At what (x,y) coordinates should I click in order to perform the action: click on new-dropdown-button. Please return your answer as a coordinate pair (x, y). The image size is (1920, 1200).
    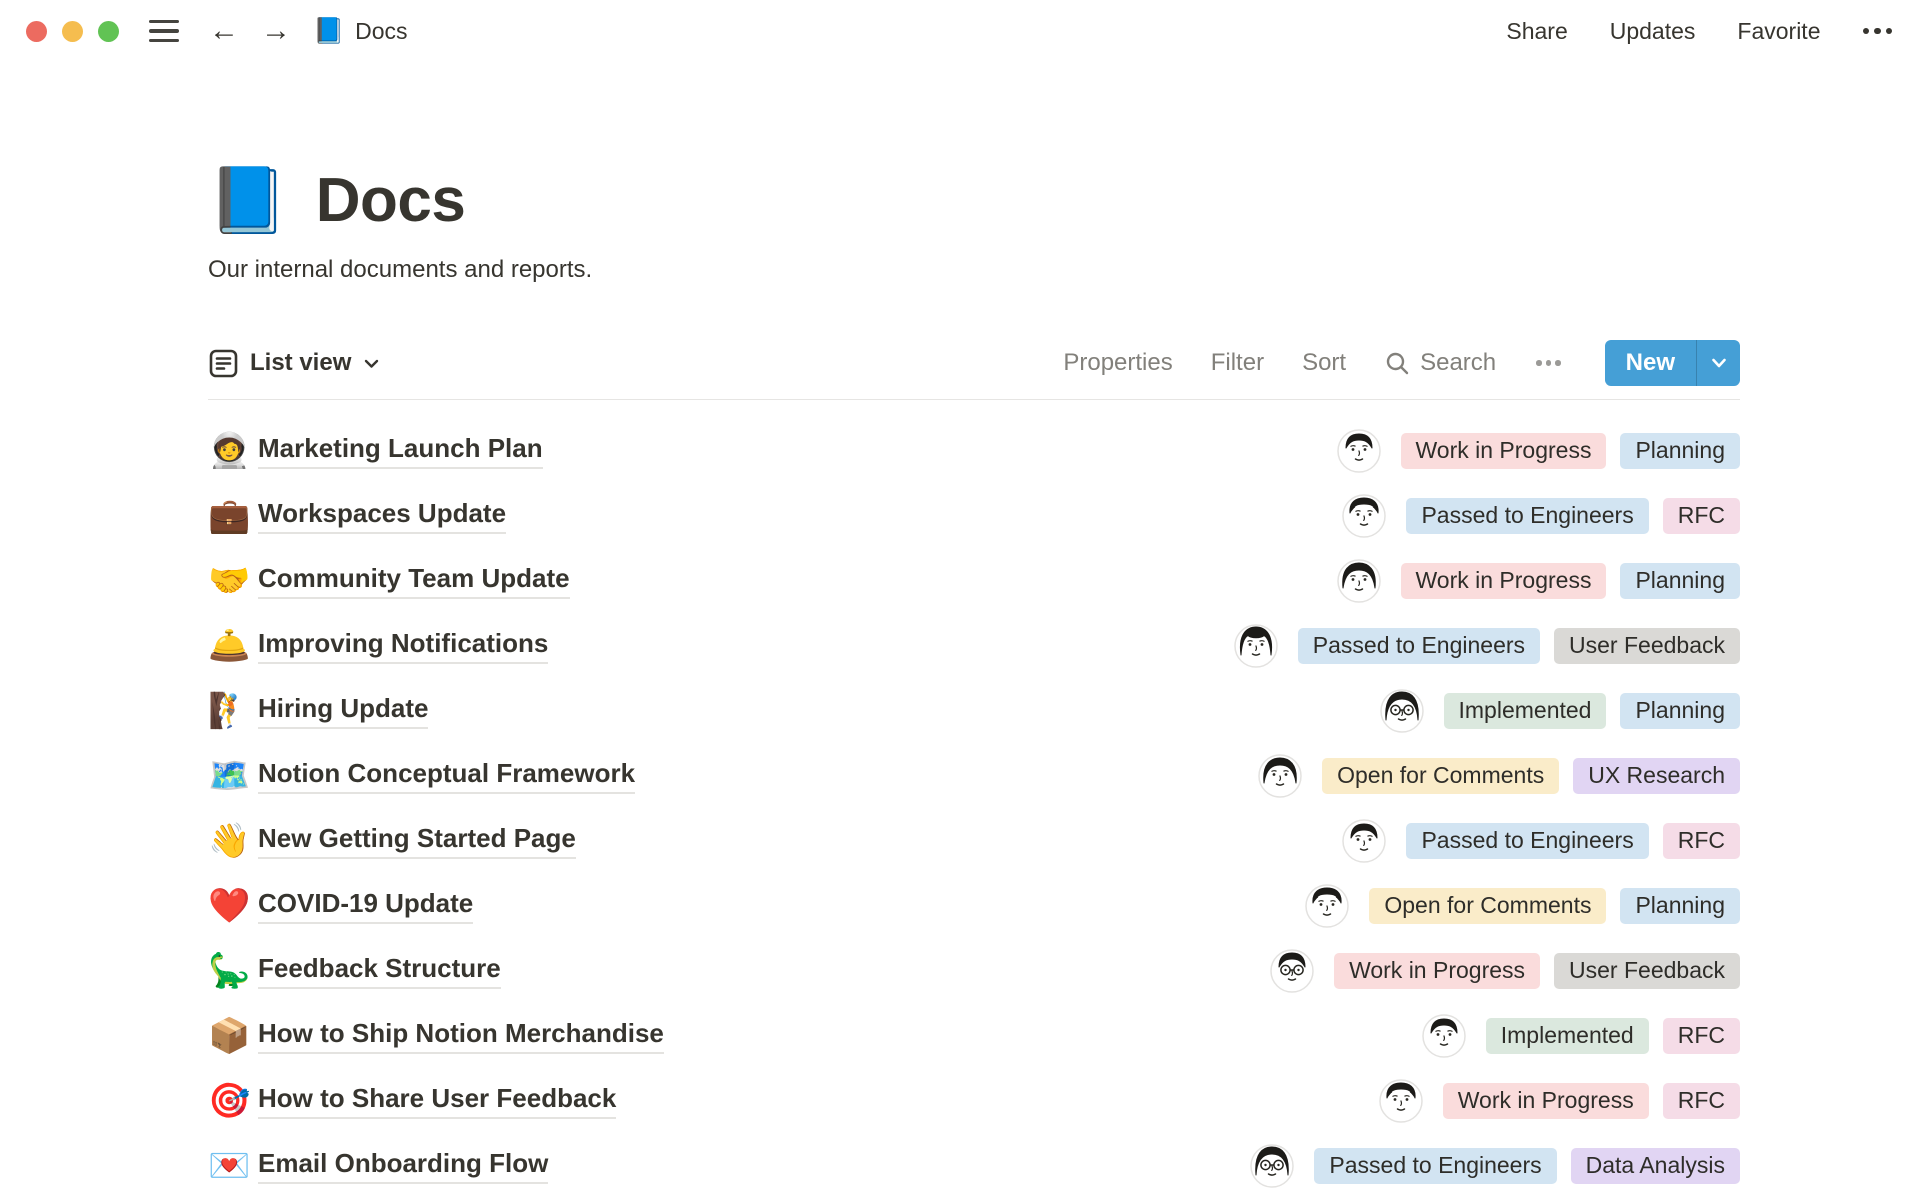
    Looking at the image, I should click on (1718, 363).